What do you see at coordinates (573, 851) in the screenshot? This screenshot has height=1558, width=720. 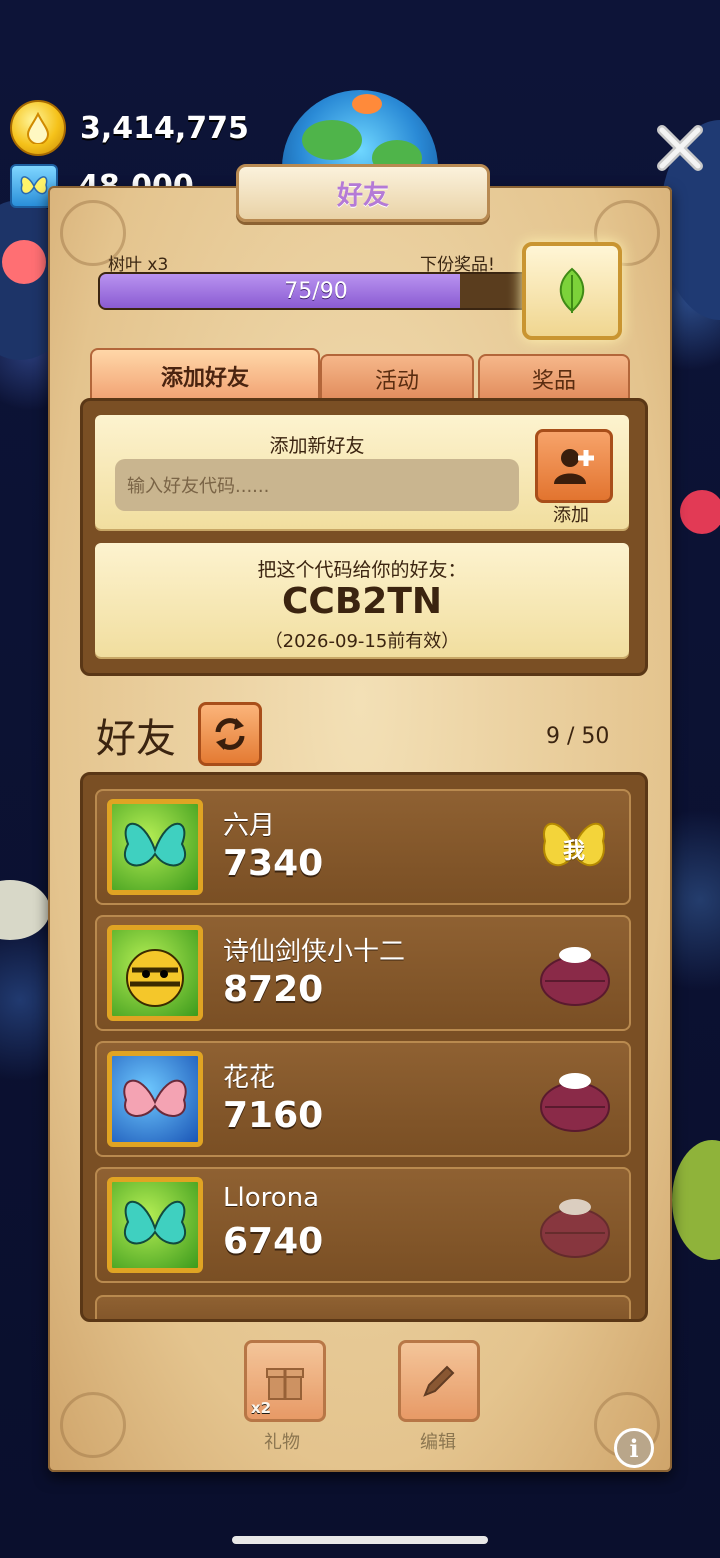 I see `me-badge-text: 我` at bounding box center [573, 851].